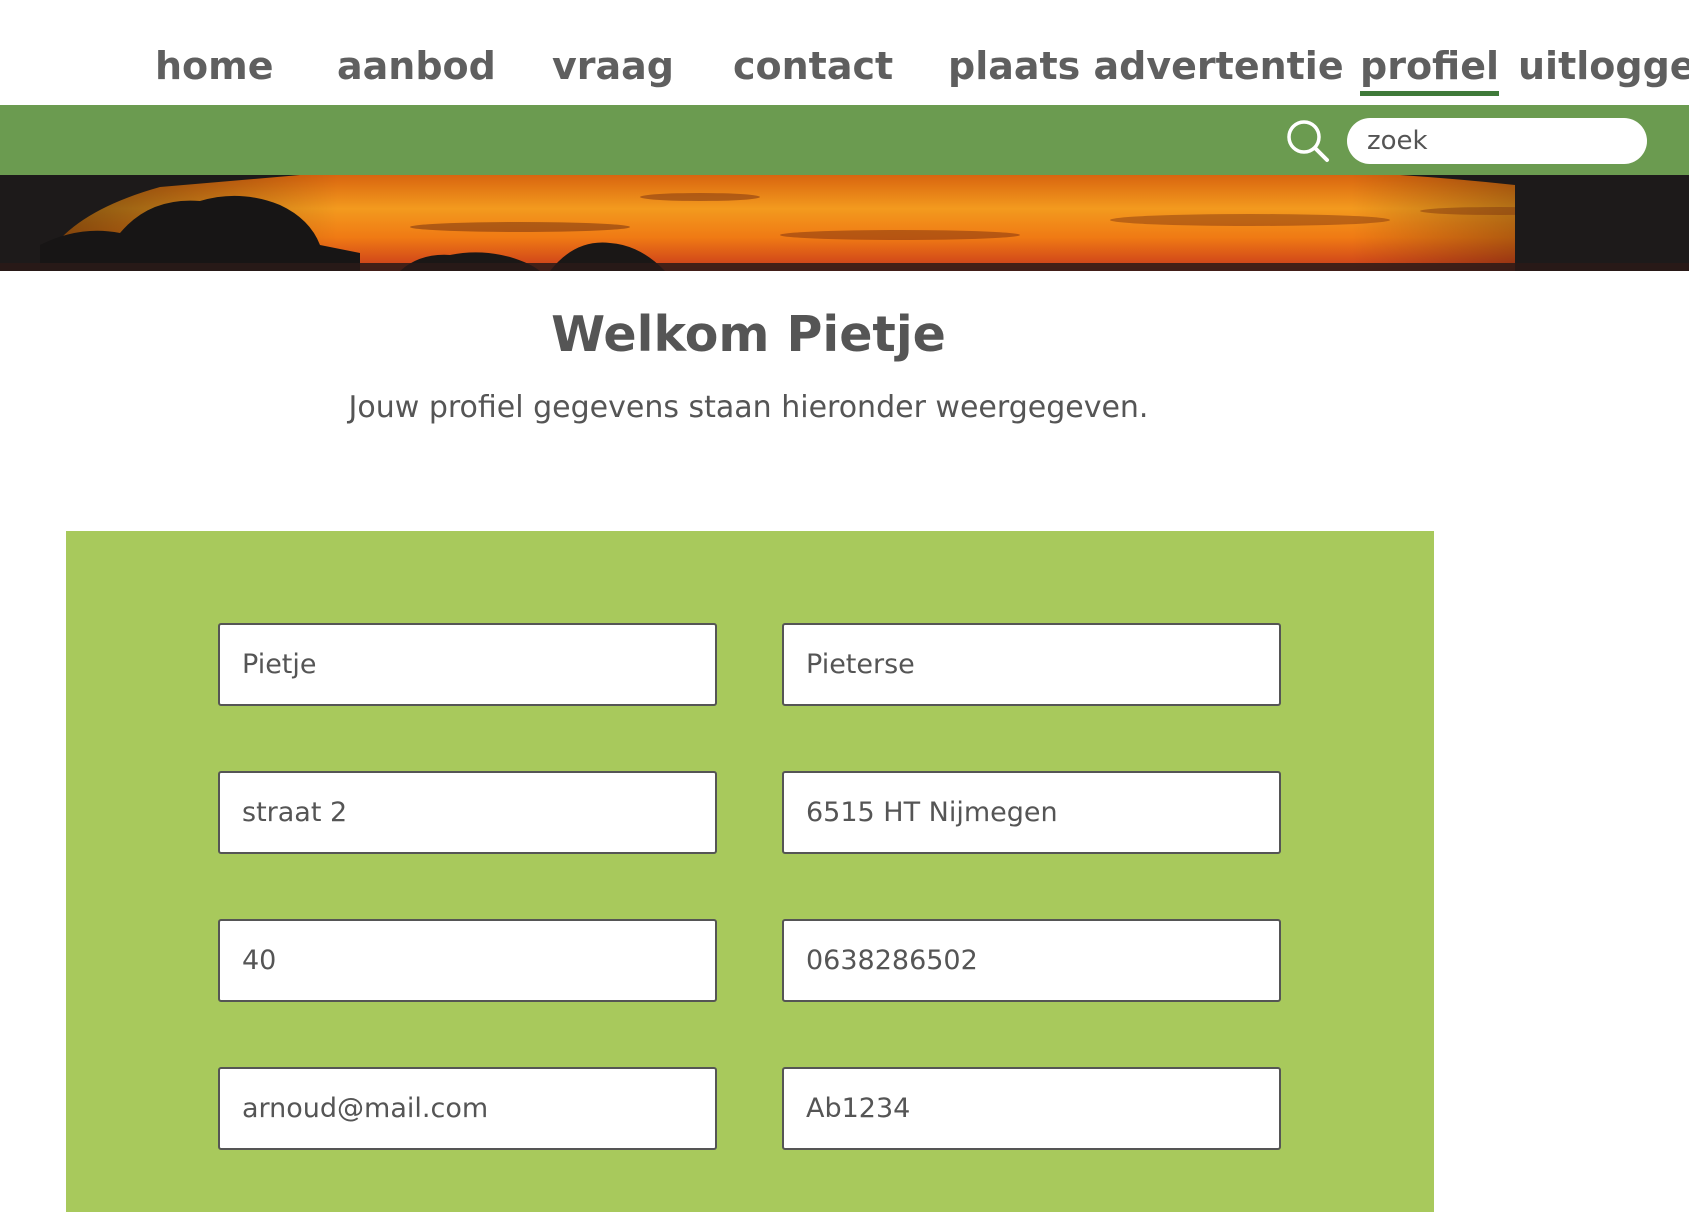  Describe the element at coordinates (1031, 1108) in the screenshot. I see `password-field` at that location.